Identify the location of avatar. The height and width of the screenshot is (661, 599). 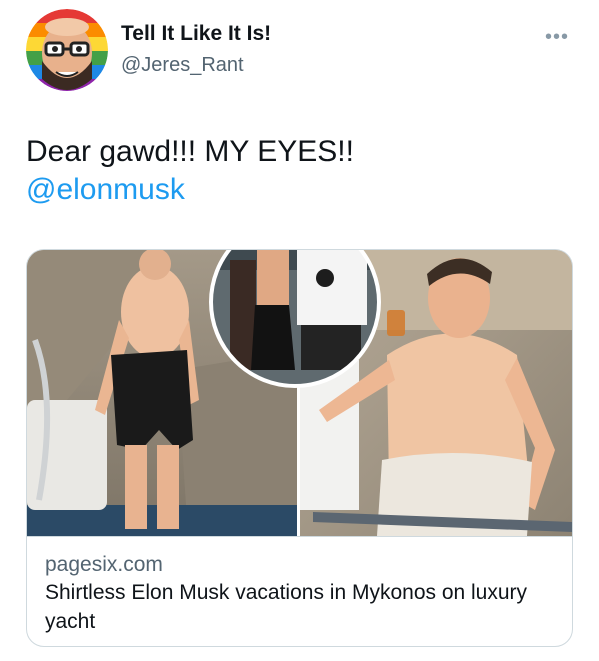
(67, 50).